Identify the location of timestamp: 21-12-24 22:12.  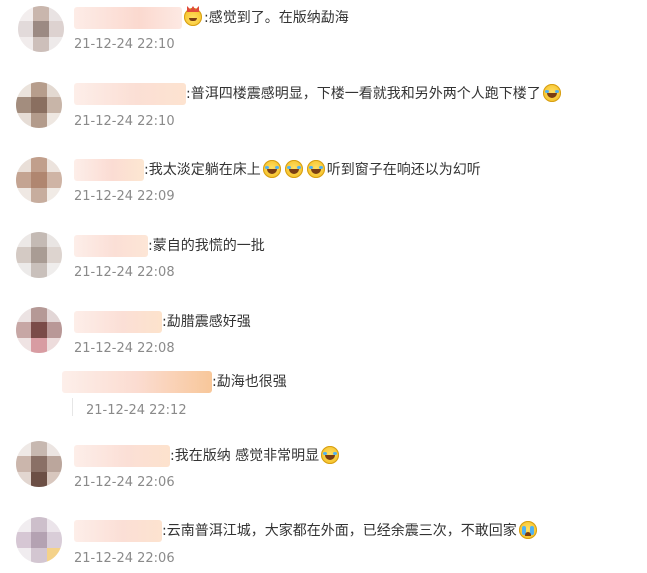
(136, 410).